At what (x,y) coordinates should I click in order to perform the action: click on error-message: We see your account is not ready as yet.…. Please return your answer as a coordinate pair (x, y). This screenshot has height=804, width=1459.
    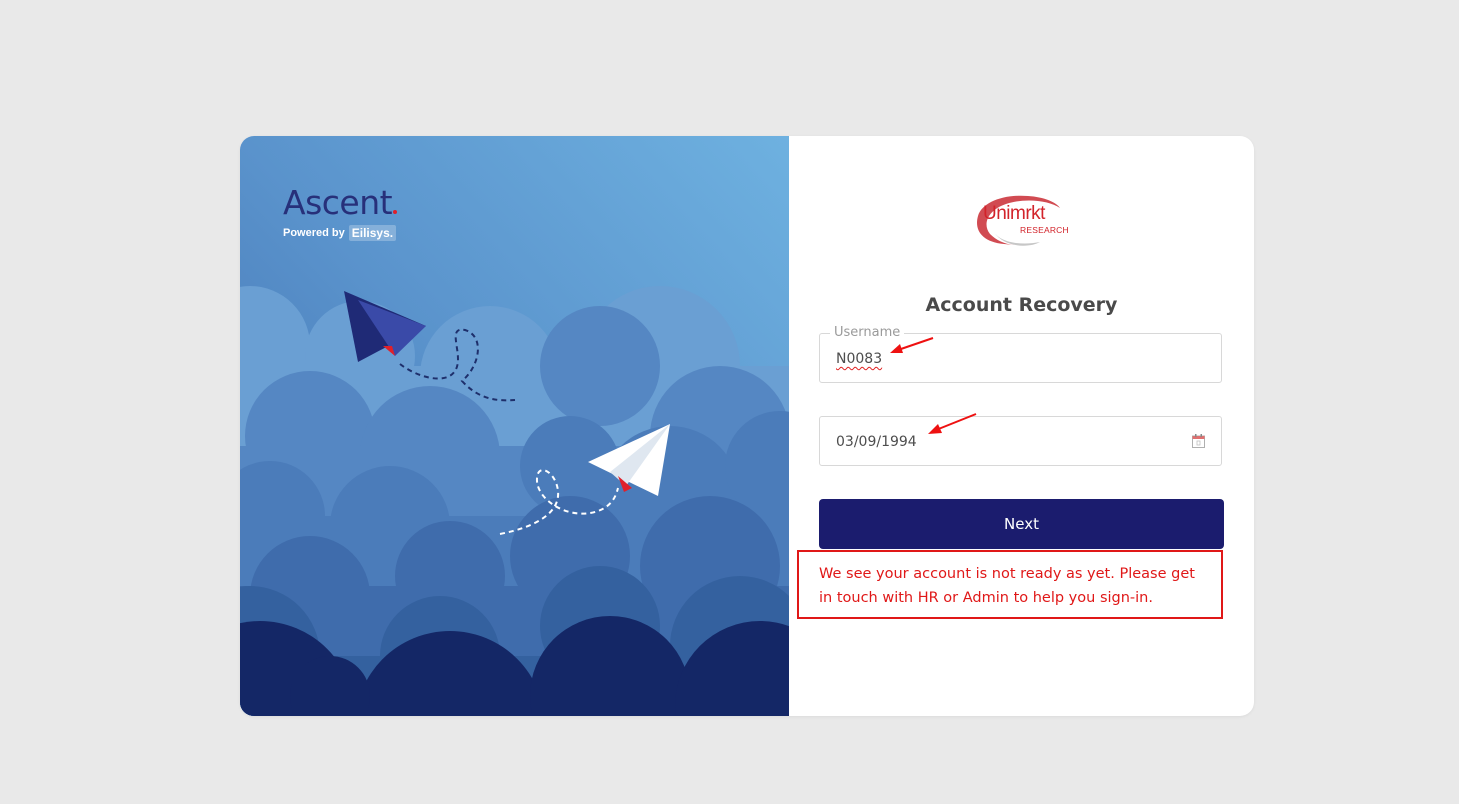
    Looking at the image, I should click on (1010, 584).